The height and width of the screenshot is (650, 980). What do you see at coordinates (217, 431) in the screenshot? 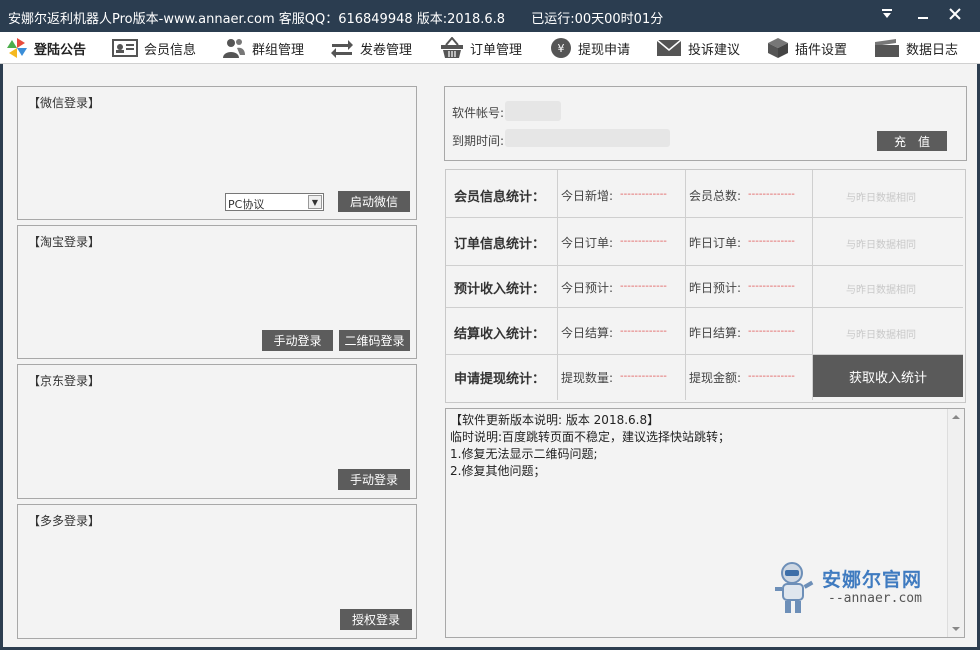
I see `jd-login-panel: 【京东登录】 手动登录` at bounding box center [217, 431].